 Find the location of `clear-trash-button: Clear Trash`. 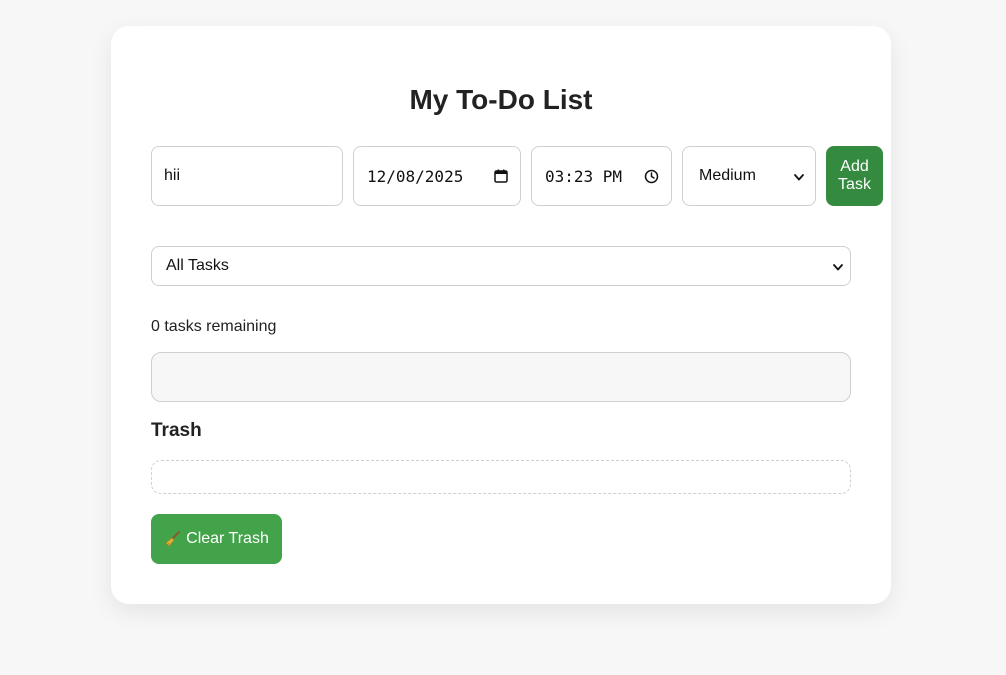

clear-trash-button: Clear Trash is located at coordinates (216, 539).